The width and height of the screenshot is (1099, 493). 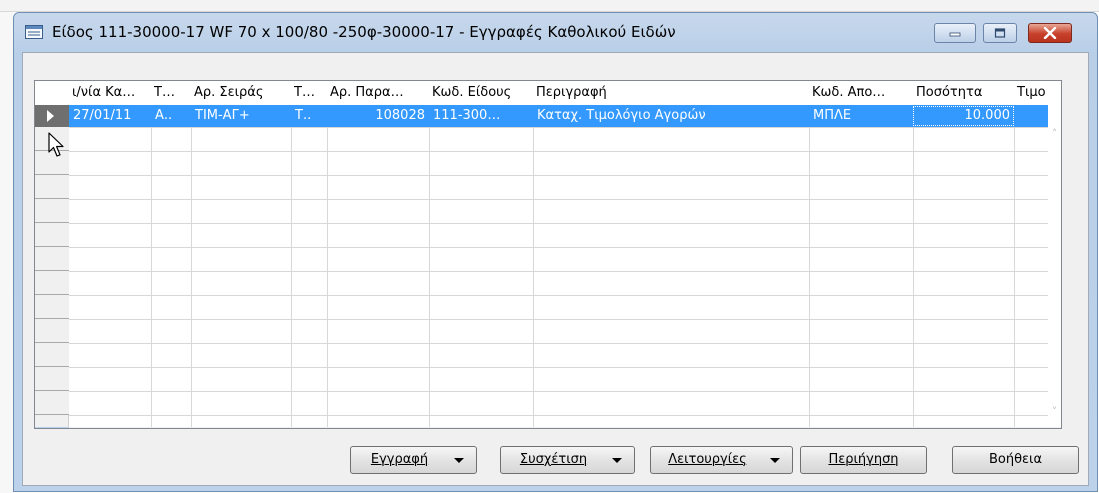 What do you see at coordinates (82, 428) in the screenshot?
I see `scroll-left-icon: ‹` at bounding box center [82, 428].